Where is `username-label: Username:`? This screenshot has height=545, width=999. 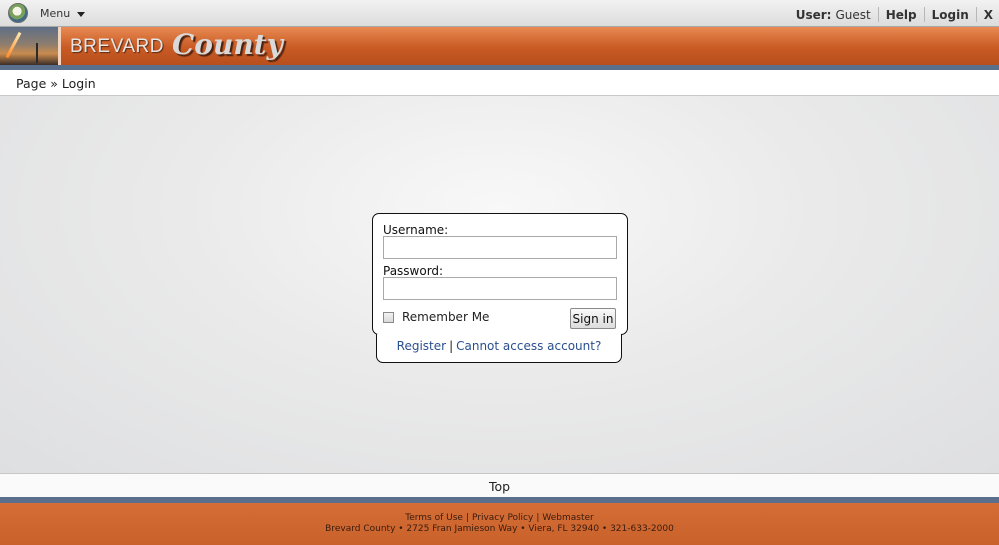 username-label: Username: is located at coordinates (416, 230).